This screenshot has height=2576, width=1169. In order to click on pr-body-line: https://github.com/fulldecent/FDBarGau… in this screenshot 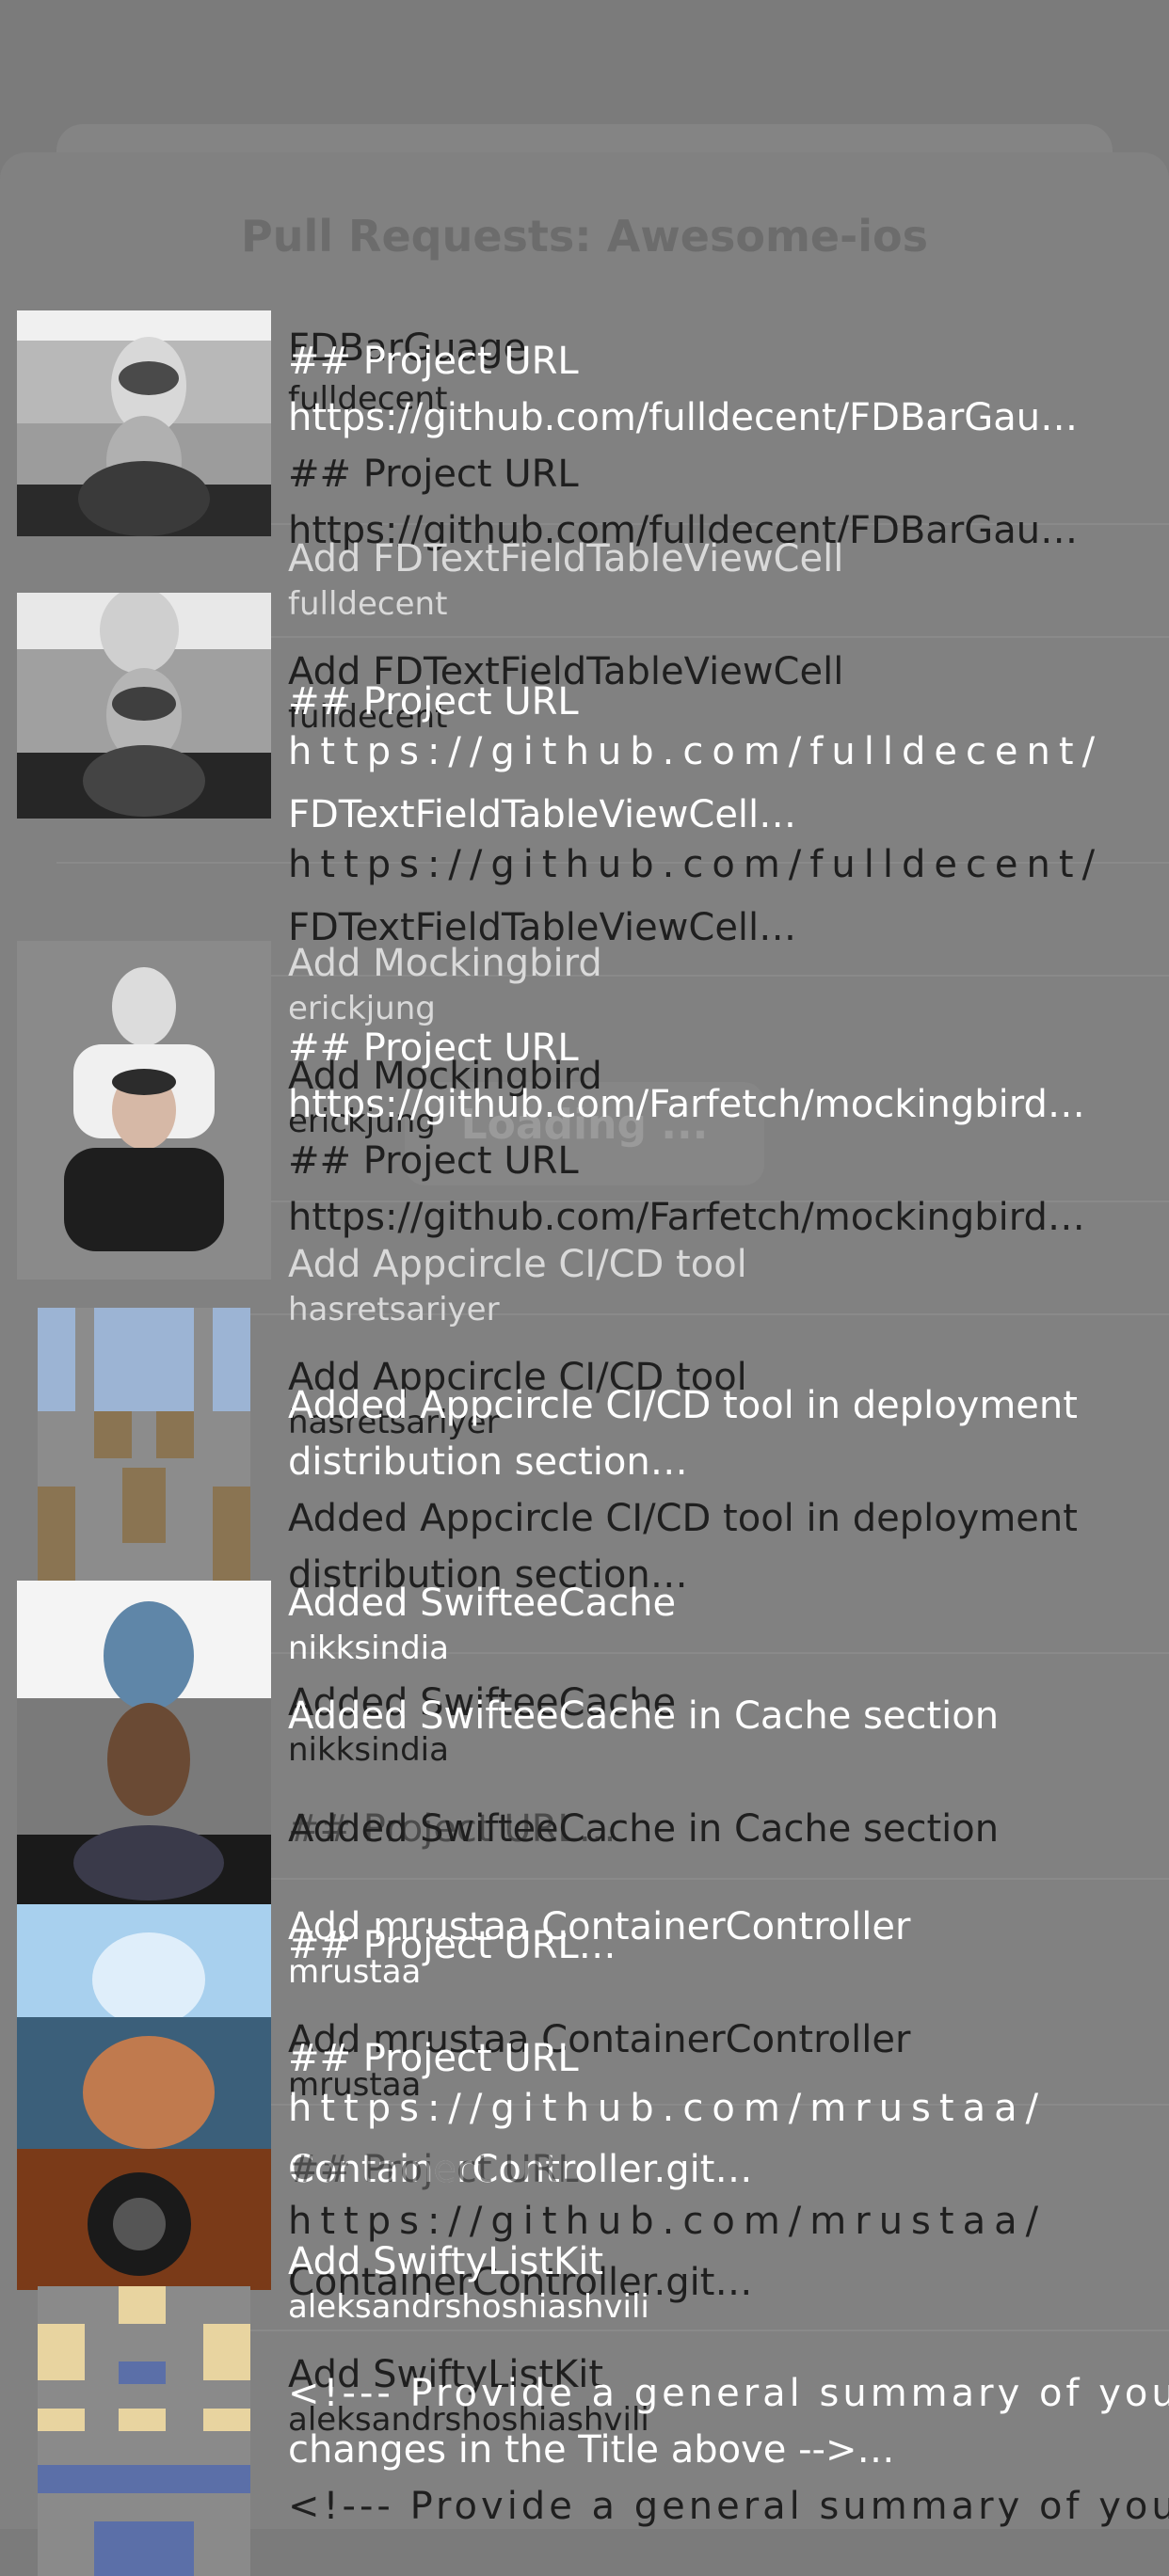, I will do `click(683, 418)`.